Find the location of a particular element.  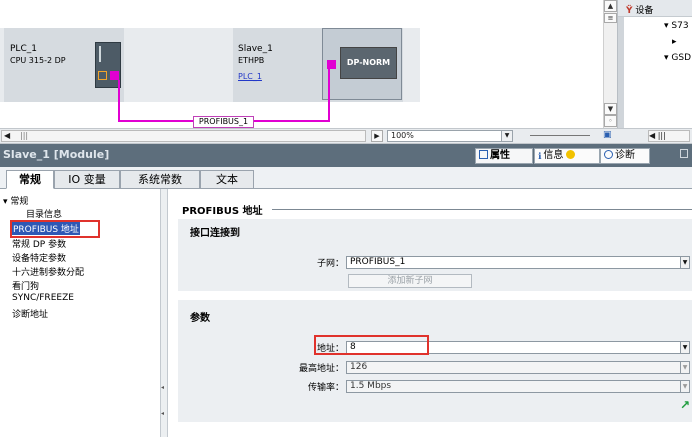

property-tabs: 常规 IO 变量 系统常数 文本 is located at coordinates (346, 178).